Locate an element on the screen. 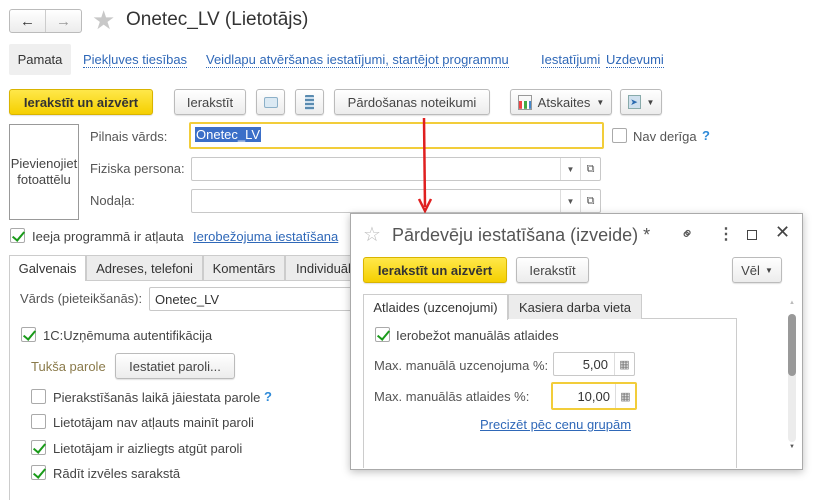 The image size is (825, 500). comment-button is located at coordinates (270, 102).